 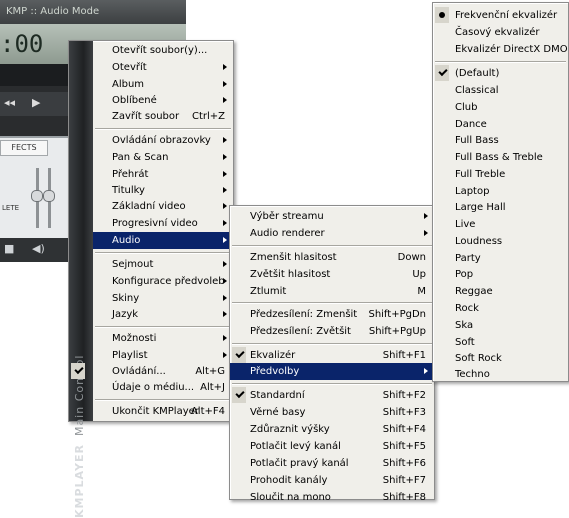 What do you see at coordinates (163, 190) in the screenshot?
I see `main-menu-item-titulky: Titulky` at bounding box center [163, 190].